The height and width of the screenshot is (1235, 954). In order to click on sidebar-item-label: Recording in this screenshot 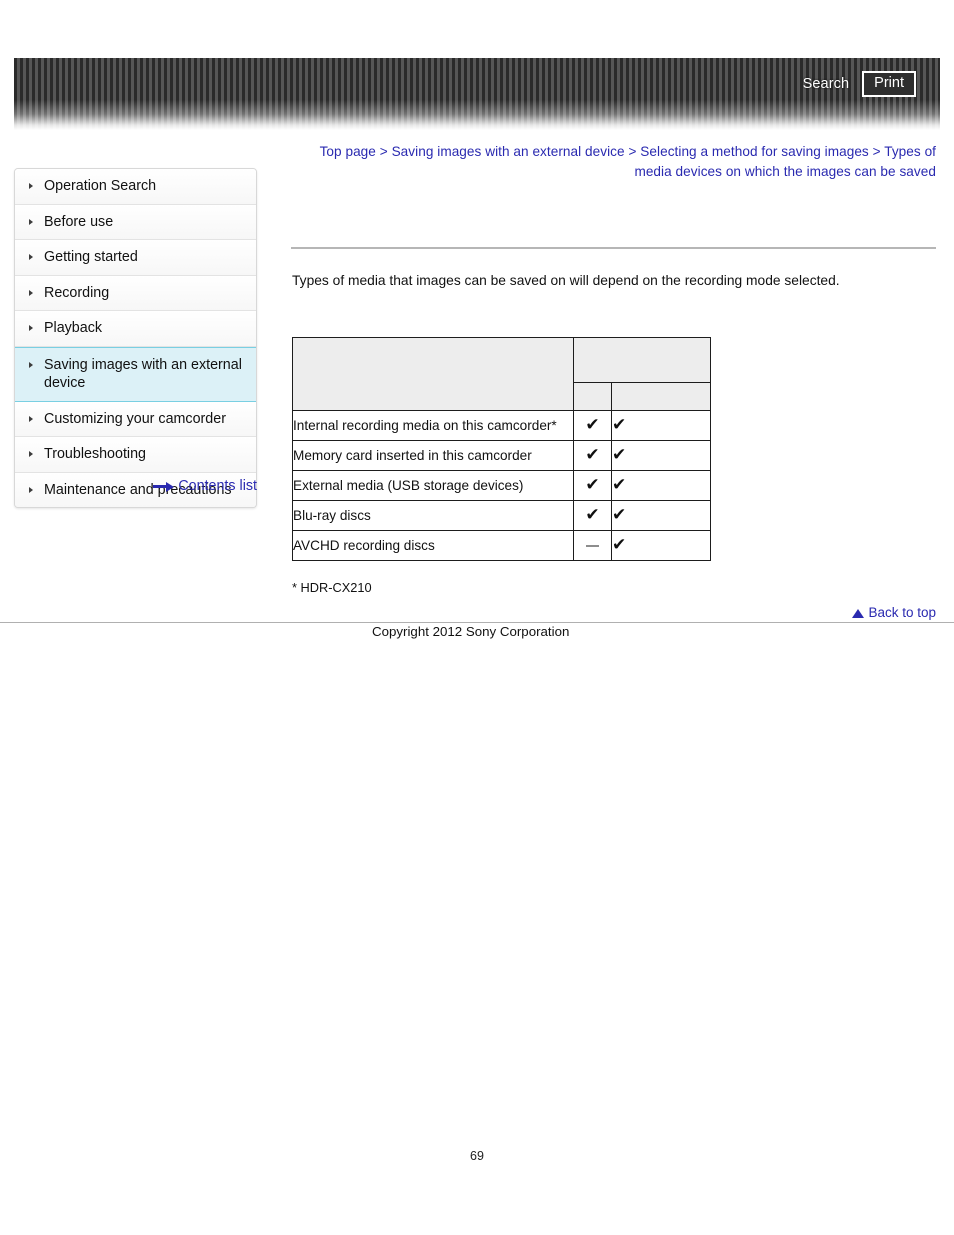, I will do `click(77, 292)`.